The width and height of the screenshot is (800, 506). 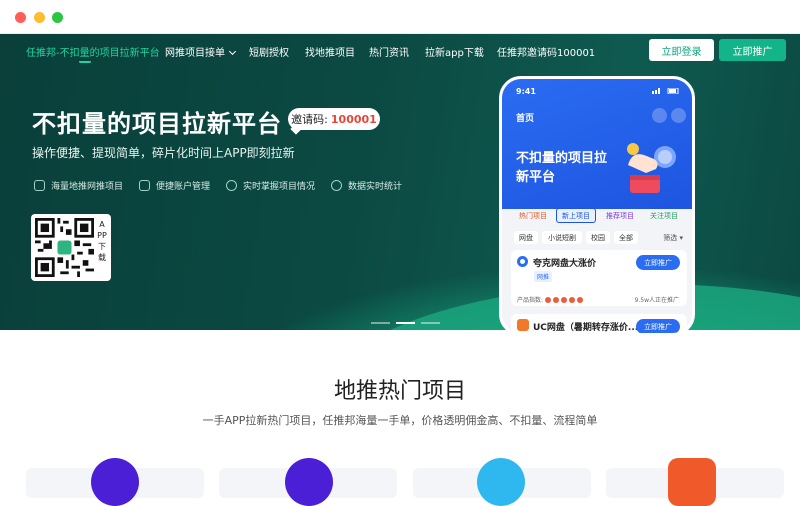 What do you see at coordinates (656, 300) in the screenshot?
I see `promoting-count: 9.5w人正在推广` at bounding box center [656, 300].